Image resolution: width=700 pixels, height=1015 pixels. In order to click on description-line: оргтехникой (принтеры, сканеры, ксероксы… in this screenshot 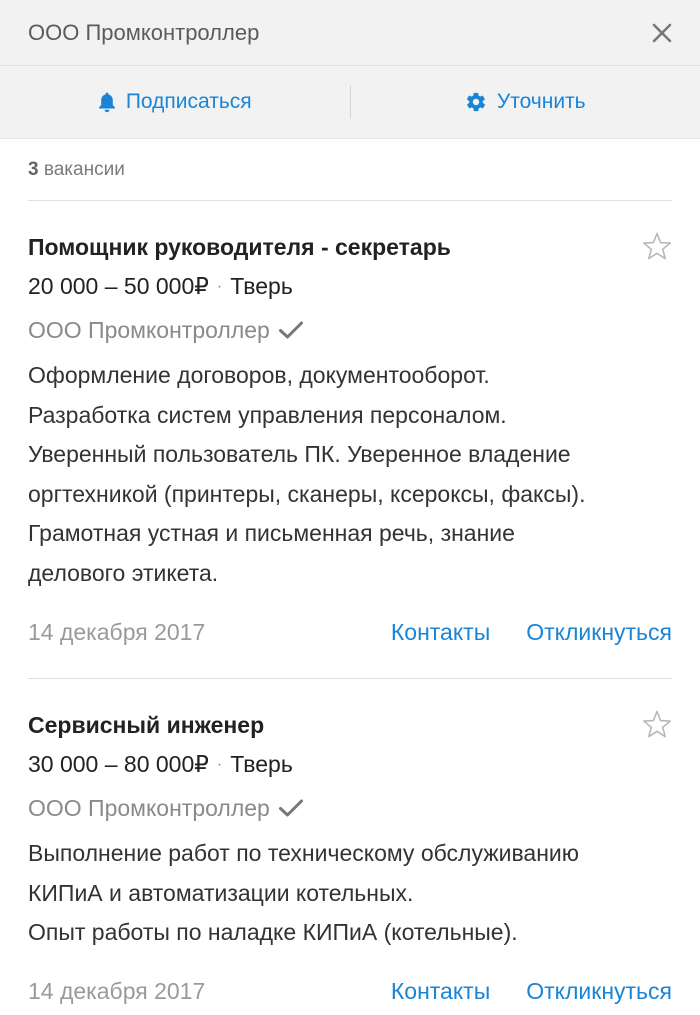, I will do `click(307, 493)`.